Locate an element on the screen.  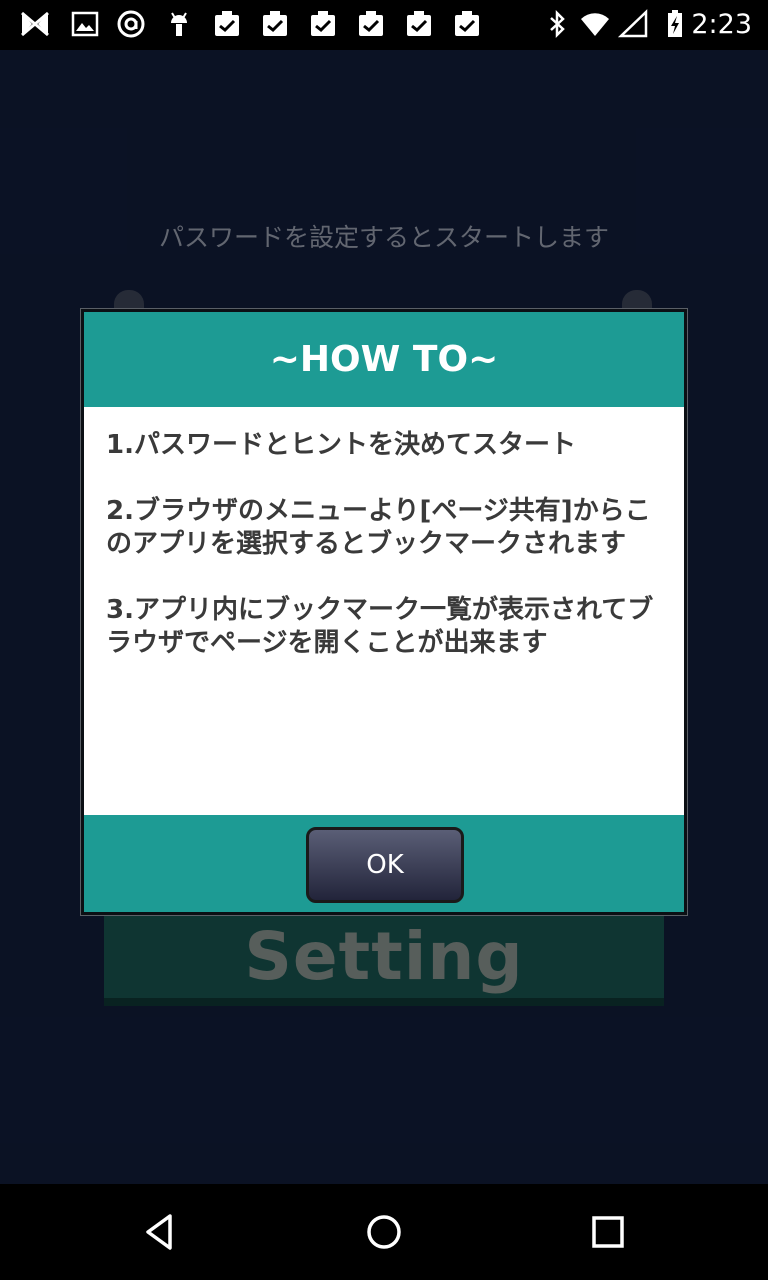
bluetooth-icon is located at coordinates (557, 24).